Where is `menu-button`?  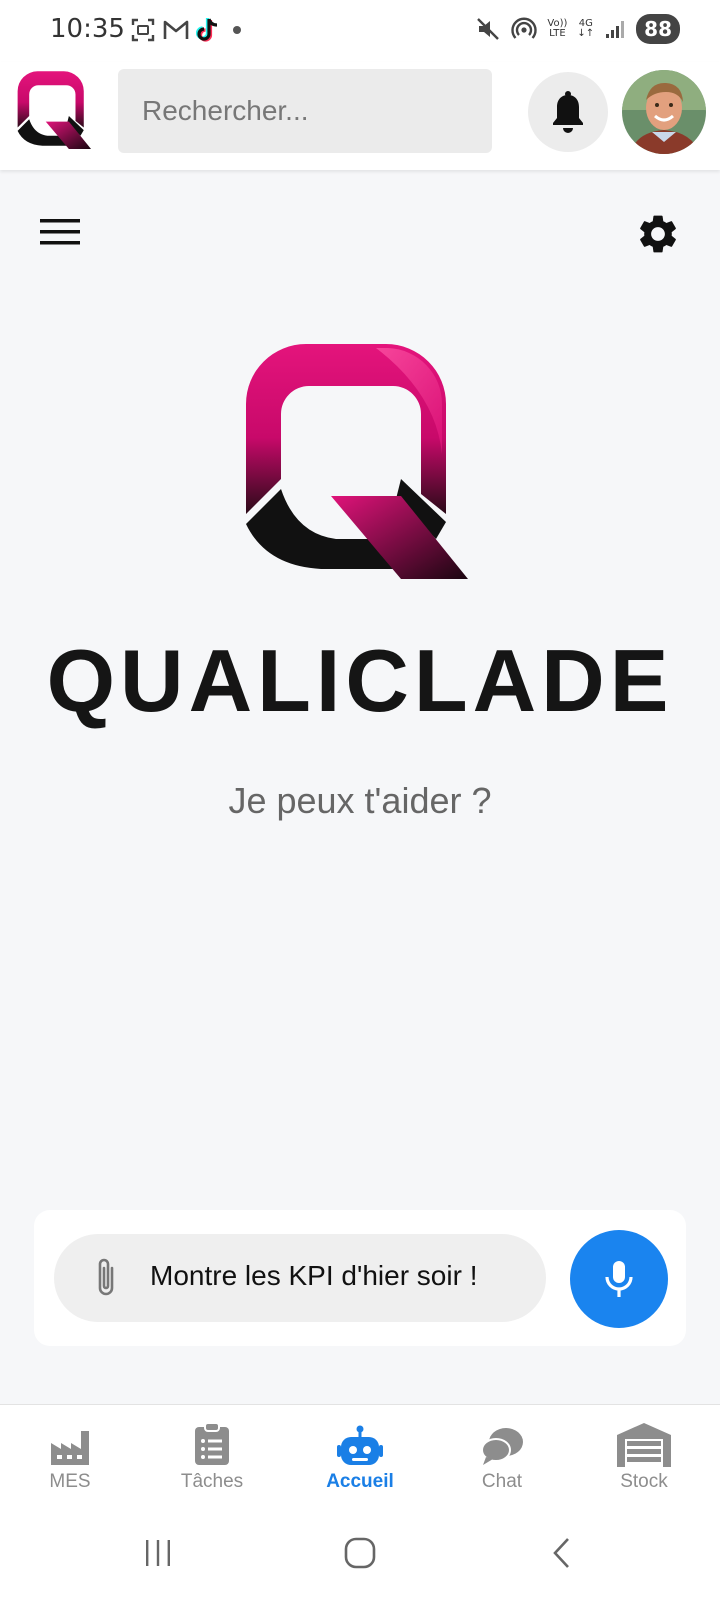
menu-button is located at coordinates (60, 232).